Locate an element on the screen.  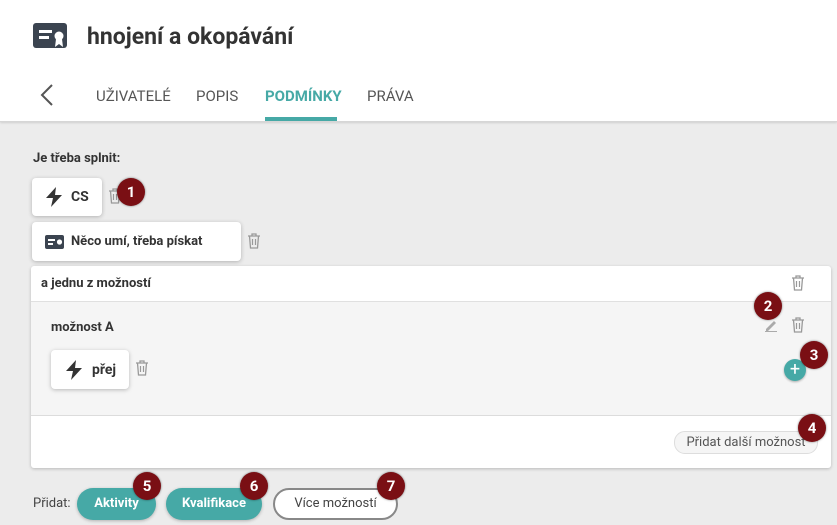
annotation-badge: 3 is located at coordinates (814, 355).